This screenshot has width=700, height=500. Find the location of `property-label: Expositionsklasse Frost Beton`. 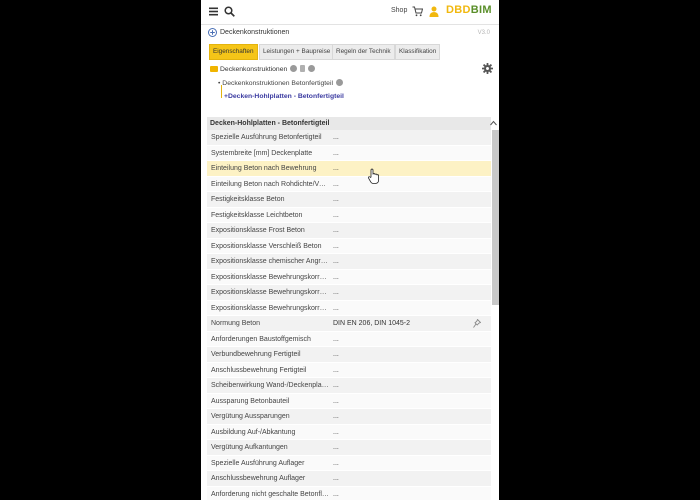

property-label: Expositionsklasse Frost Beton is located at coordinates (258, 230).